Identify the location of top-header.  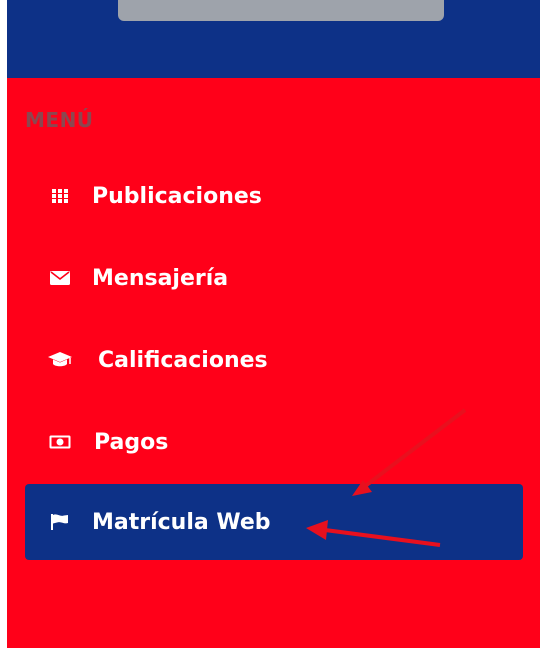
(273, 39).